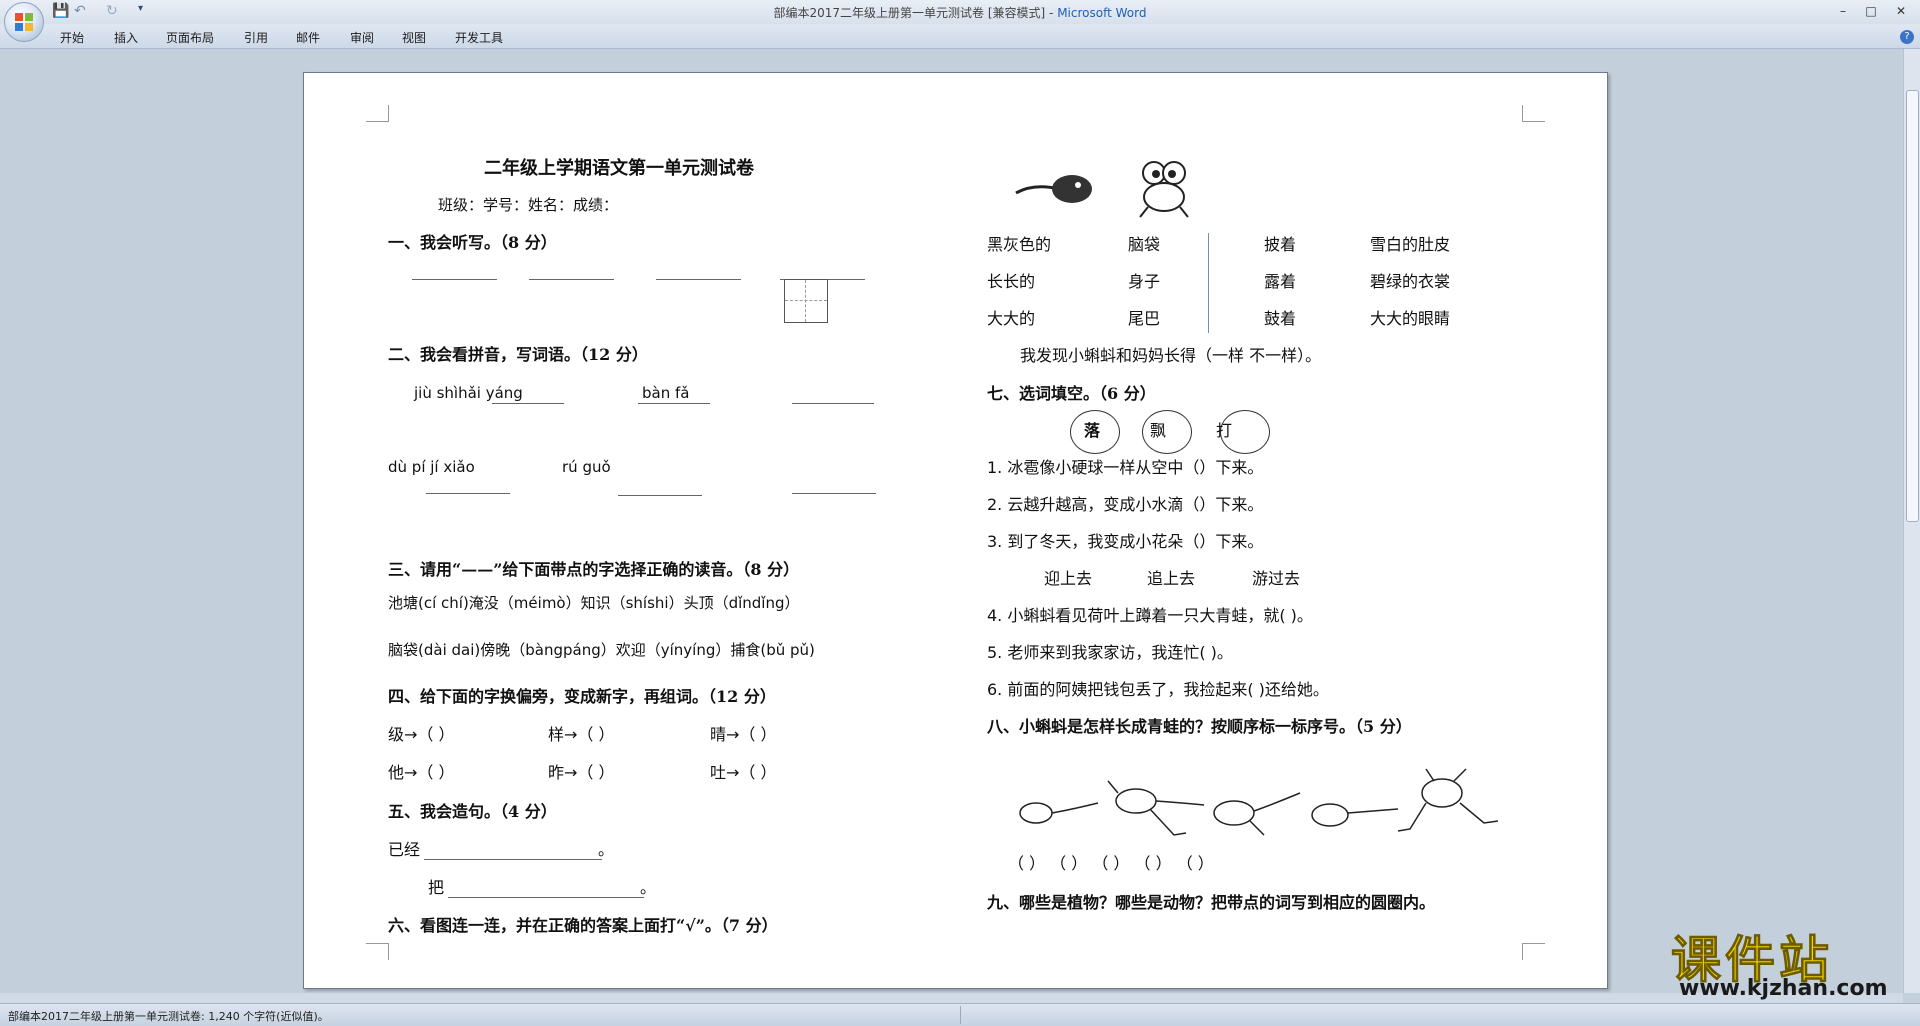  Describe the element at coordinates (1158, 430) in the screenshot. I see `apple-word: 飘` at that location.